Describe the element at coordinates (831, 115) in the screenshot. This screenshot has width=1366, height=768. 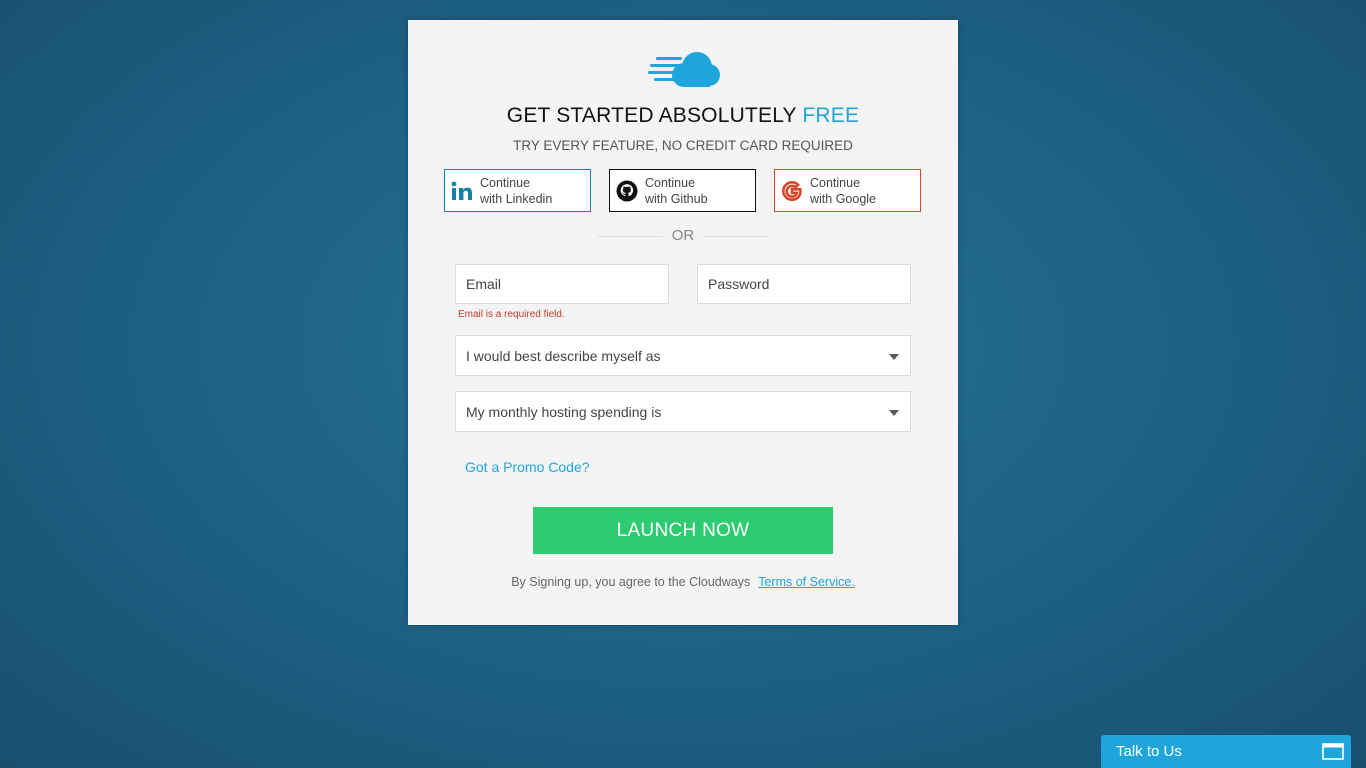
I see `title-accent: FREE` at that location.